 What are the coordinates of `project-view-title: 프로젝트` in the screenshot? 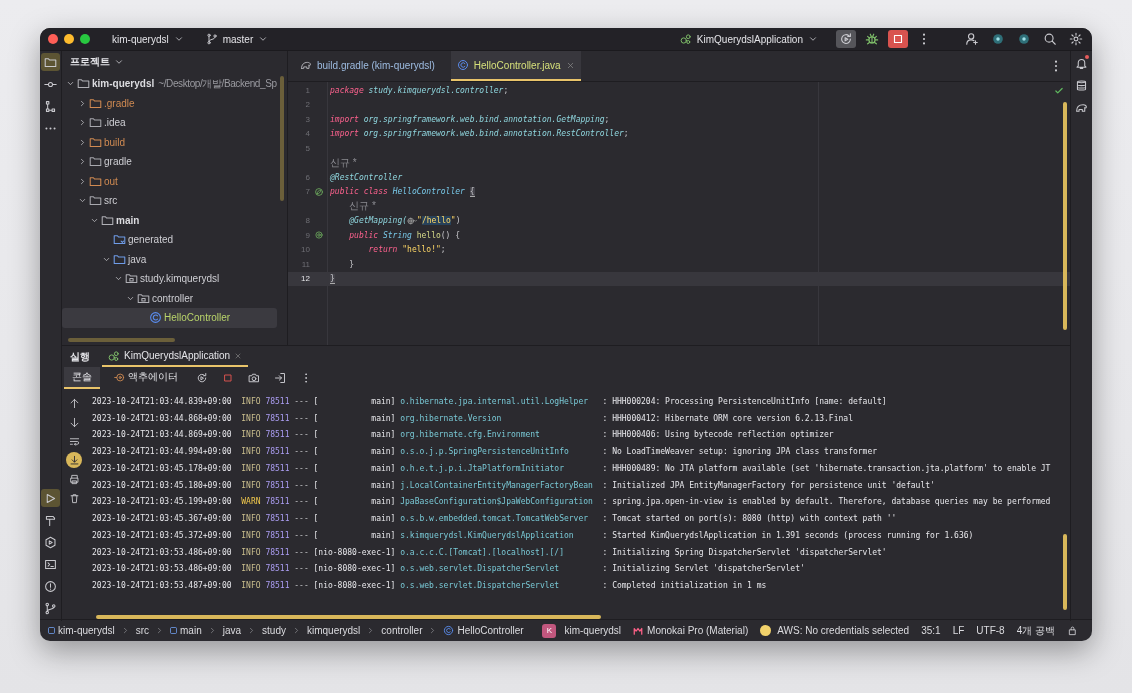 It's located at (97, 62).